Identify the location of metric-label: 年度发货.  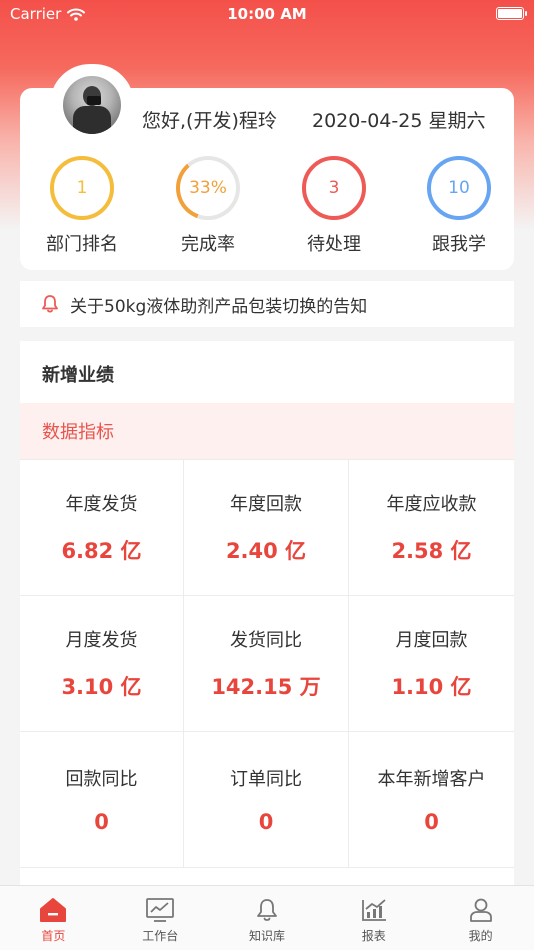
(101, 504).